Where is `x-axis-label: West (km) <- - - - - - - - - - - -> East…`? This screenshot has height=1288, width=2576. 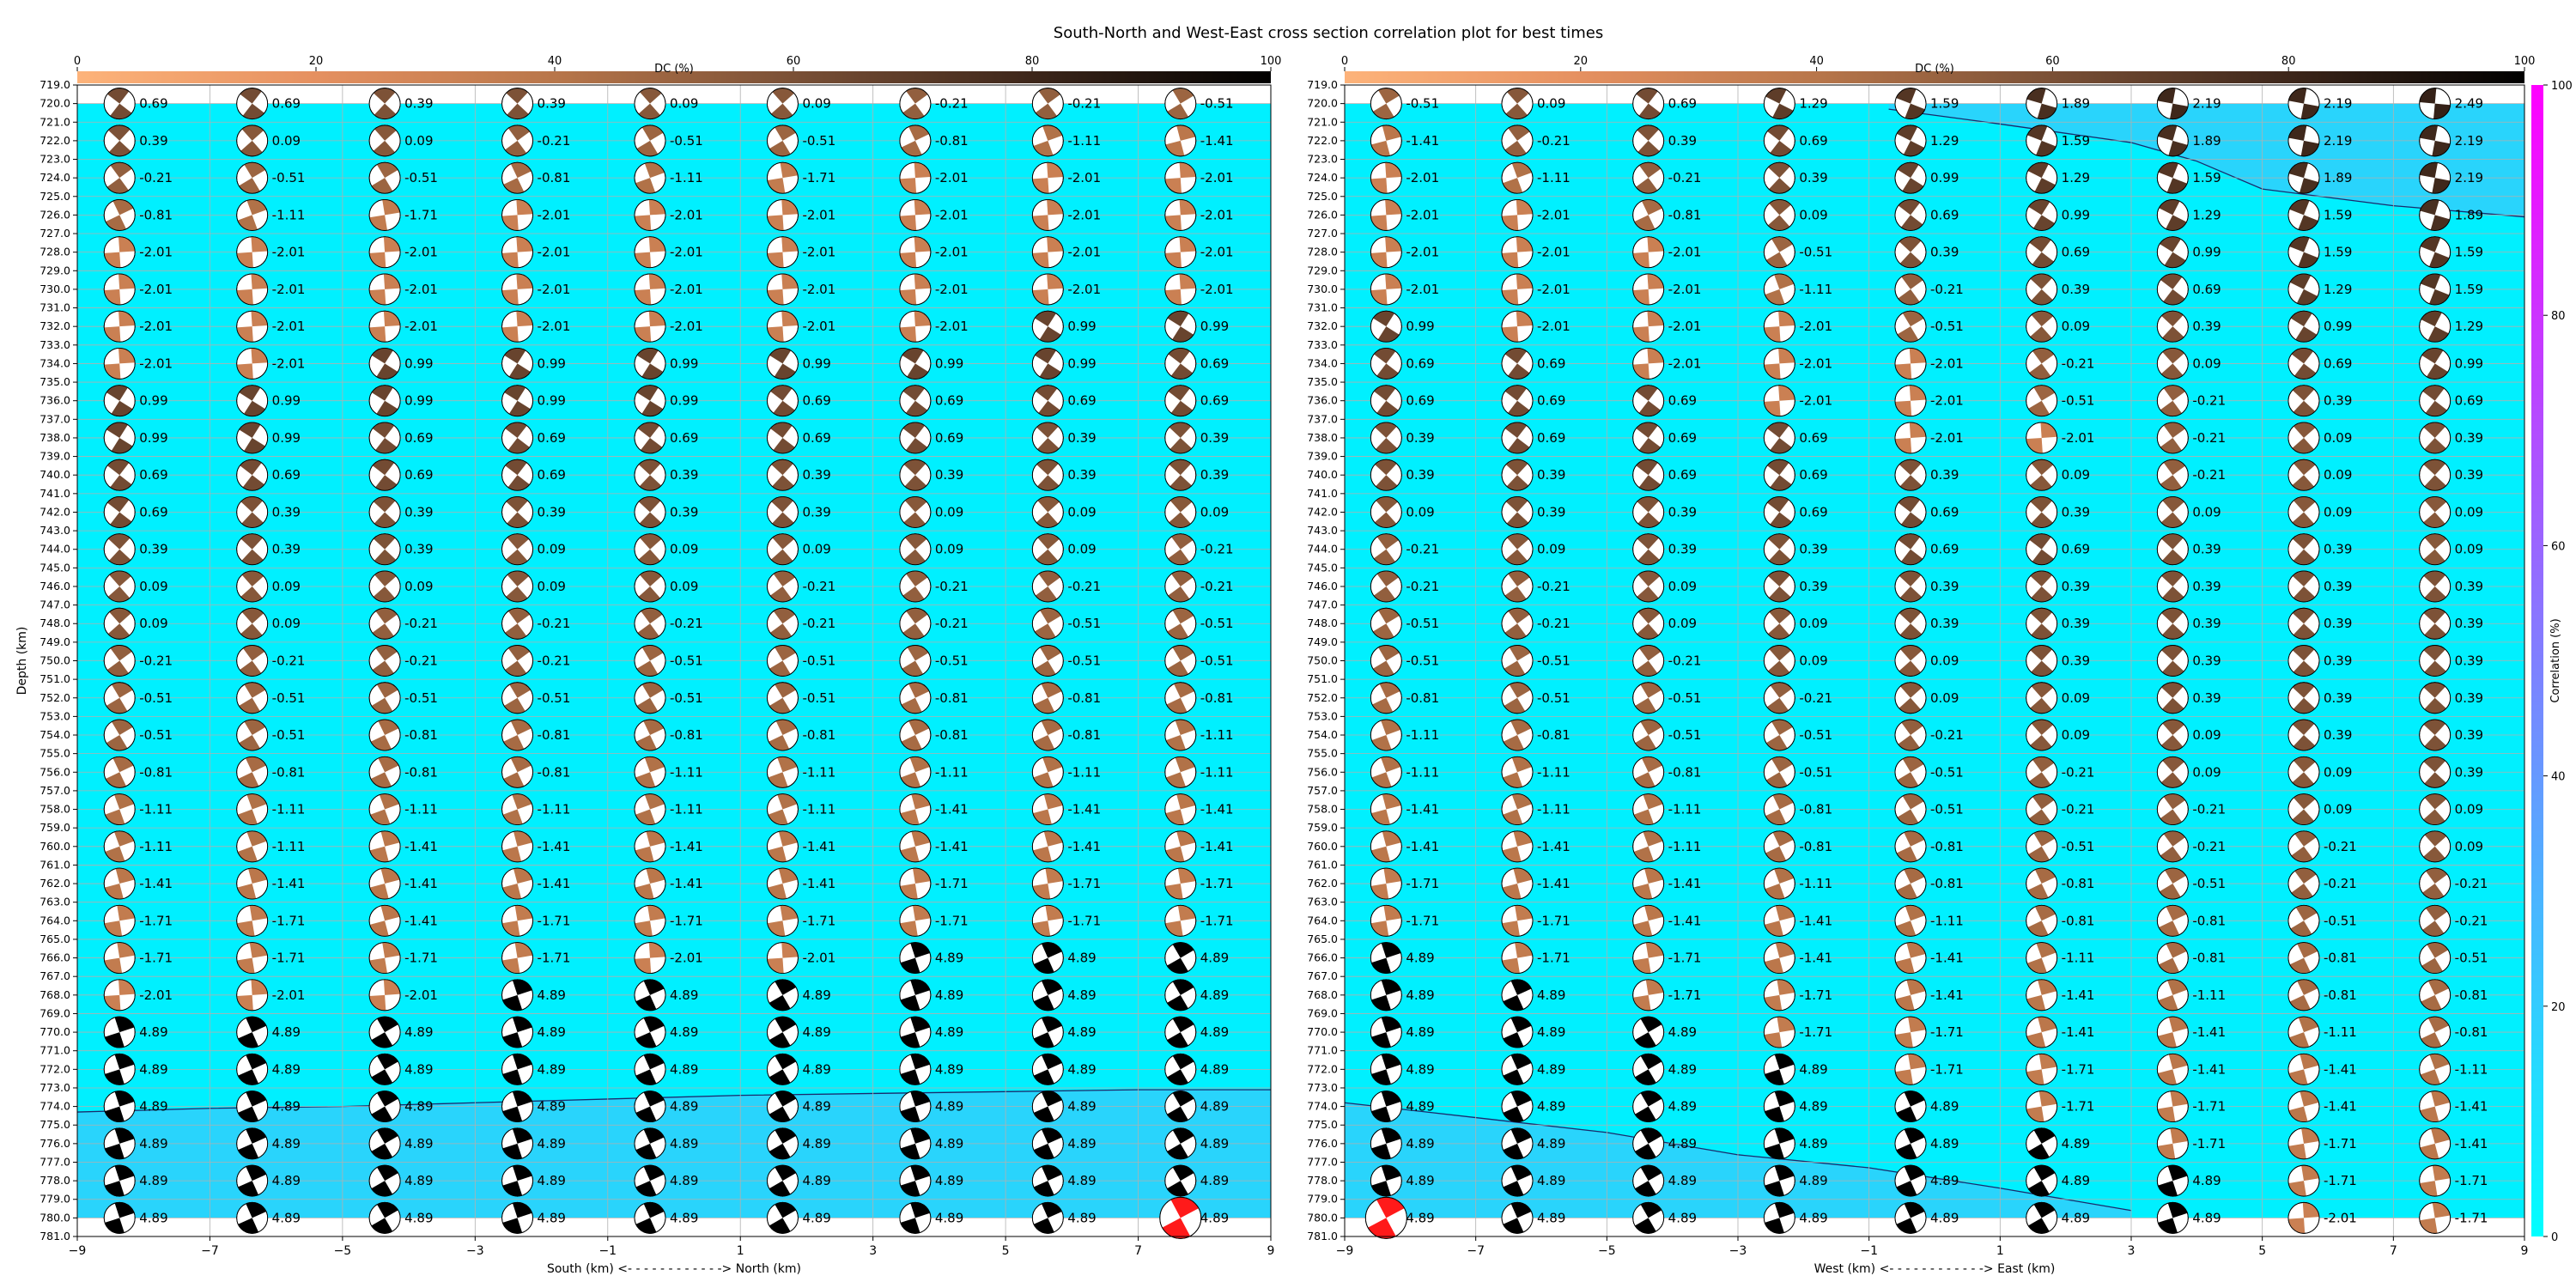
x-axis-label: West (km) <- - - - - - - - - - - -> East… is located at coordinates (1935, 1269).